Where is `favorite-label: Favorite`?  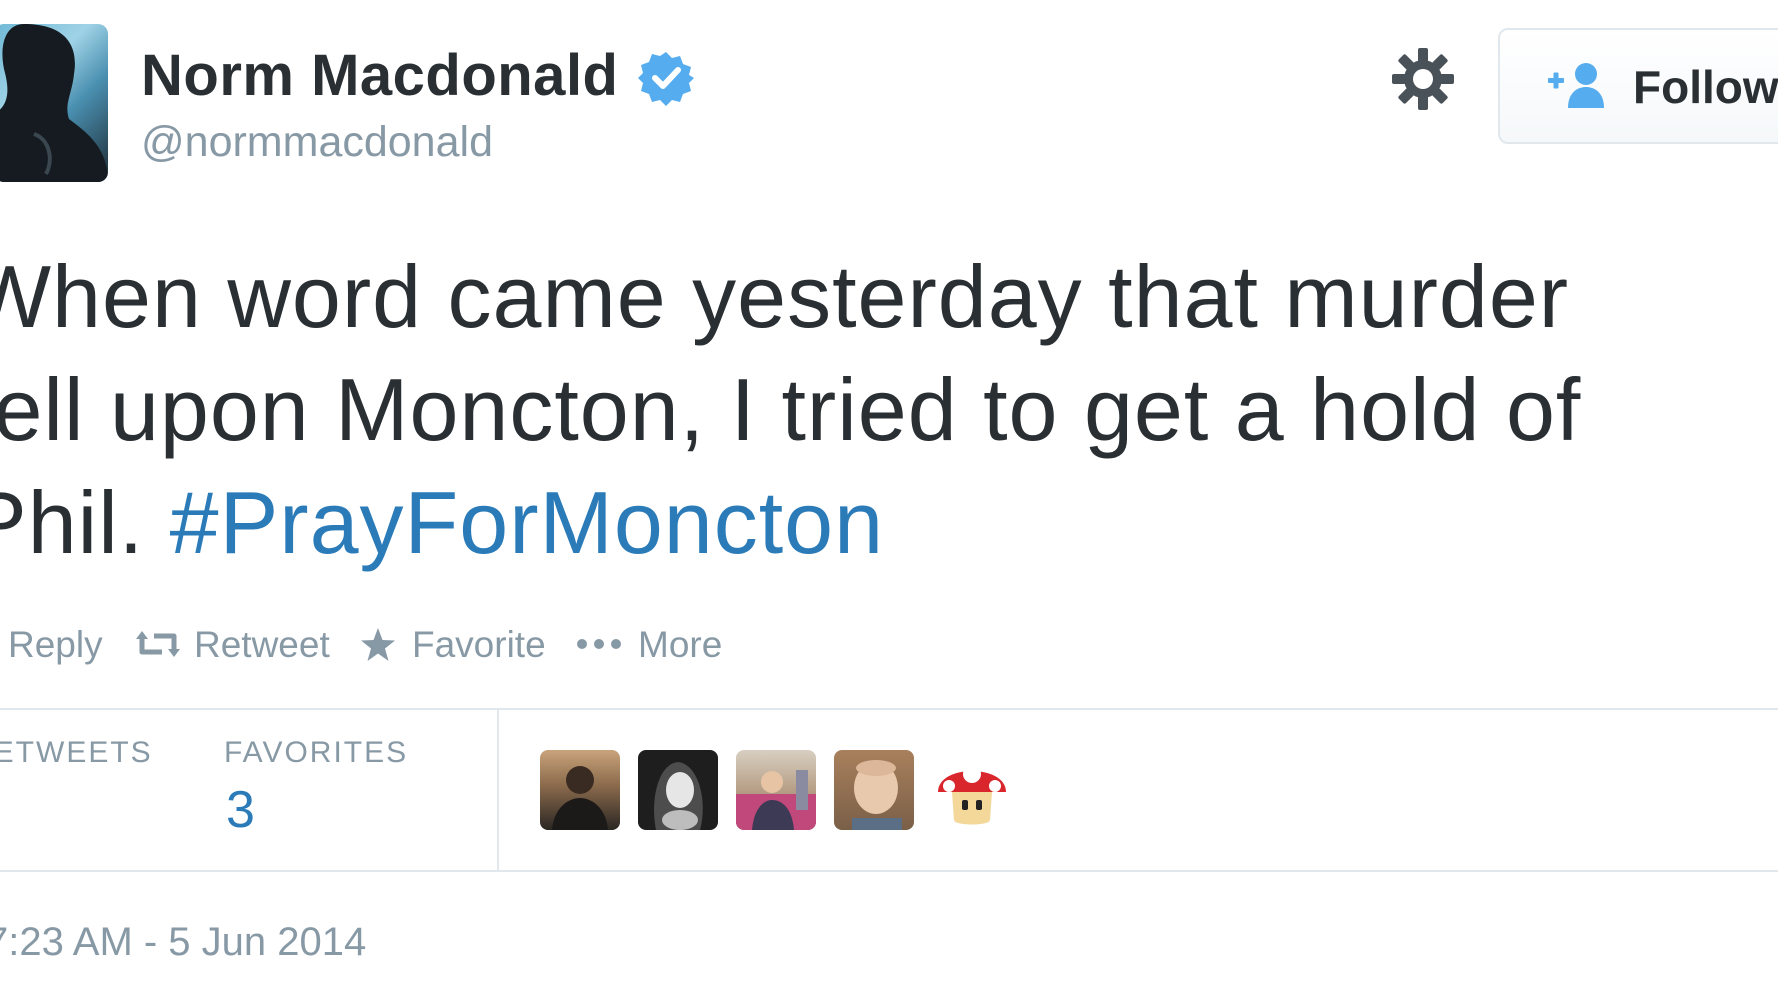 favorite-label: Favorite is located at coordinates (479, 644).